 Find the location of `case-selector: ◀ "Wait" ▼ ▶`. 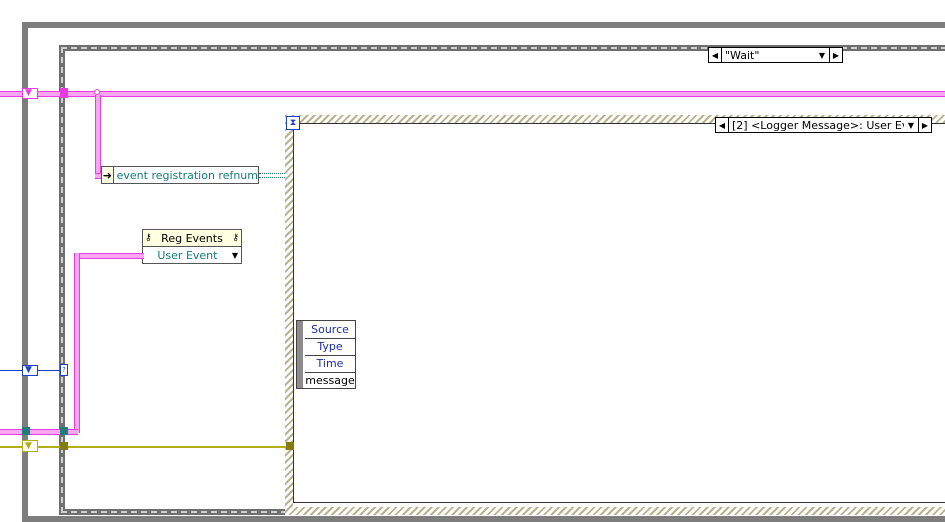

case-selector: ◀ "Wait" ▼ ▶ is located at coordinates (775, 55).